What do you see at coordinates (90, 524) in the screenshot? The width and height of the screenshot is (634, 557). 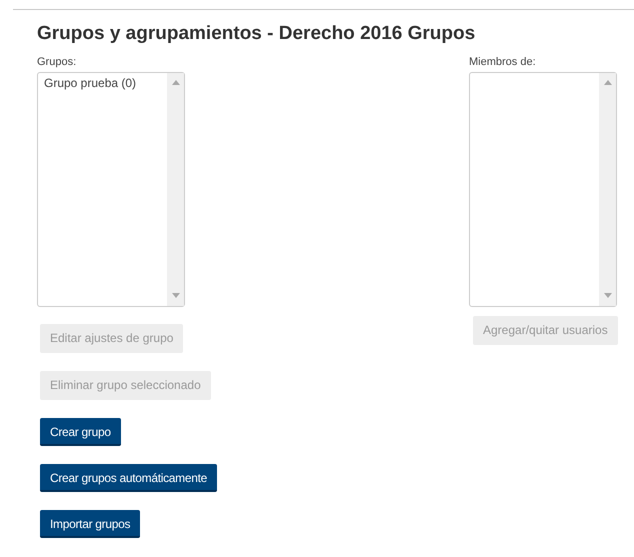 I see `action-button: Importar grupos` at bounding box center [90, 524].